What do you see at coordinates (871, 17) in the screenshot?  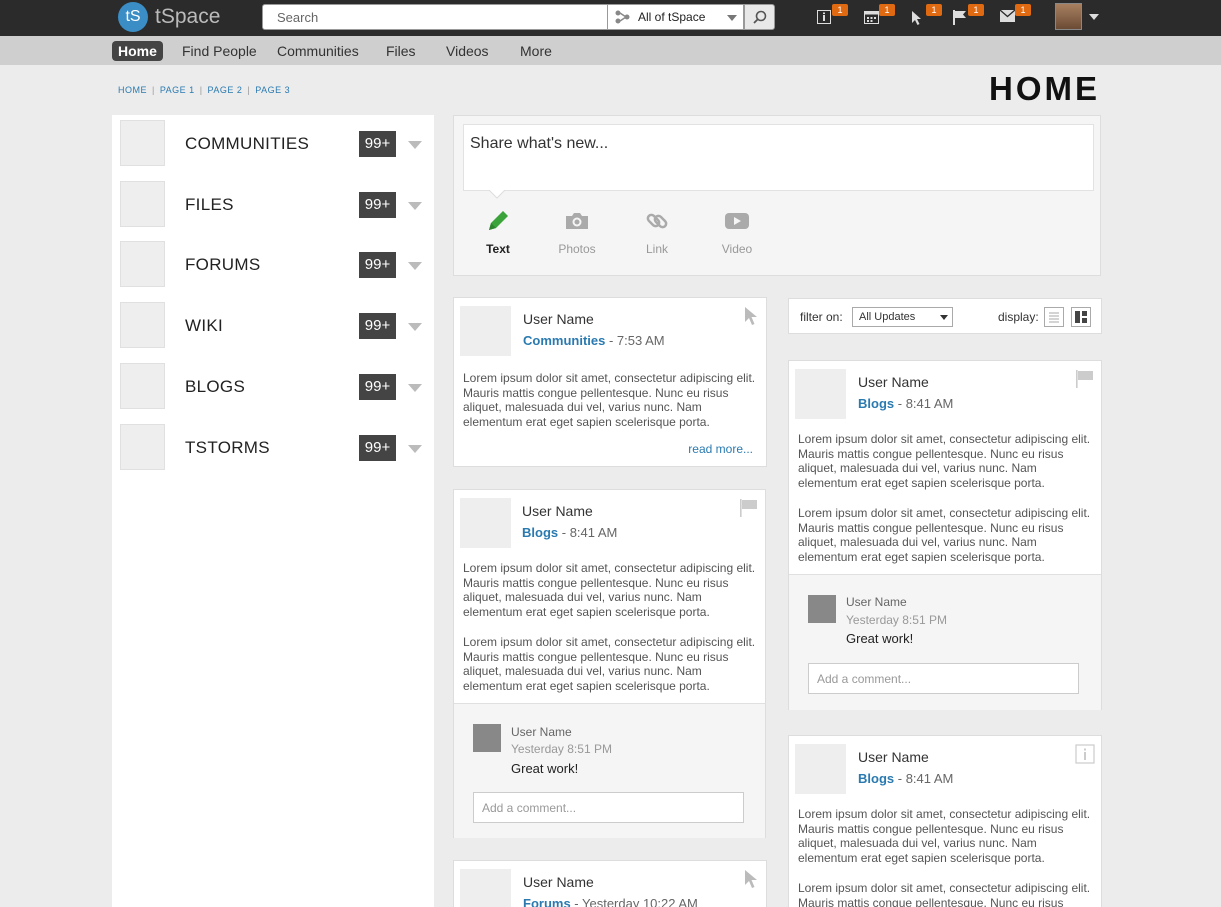 I see `calendar-icon` at bounding box center [871, 17].